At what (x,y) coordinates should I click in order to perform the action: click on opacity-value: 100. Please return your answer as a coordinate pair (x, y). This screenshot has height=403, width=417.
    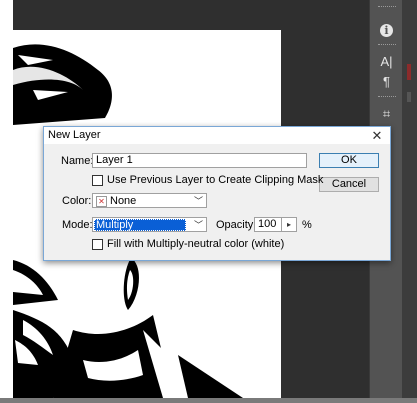
    Looking at the image, I should click on (267, 224).